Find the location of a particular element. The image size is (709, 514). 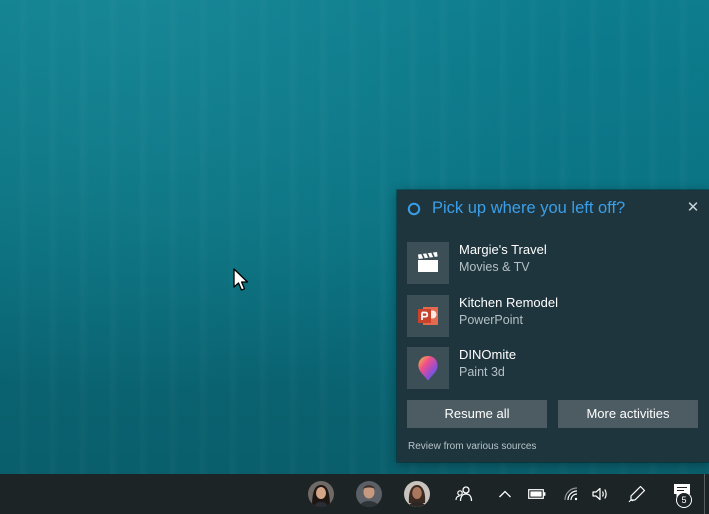

volume-icon is located at coordinates (599, 494).